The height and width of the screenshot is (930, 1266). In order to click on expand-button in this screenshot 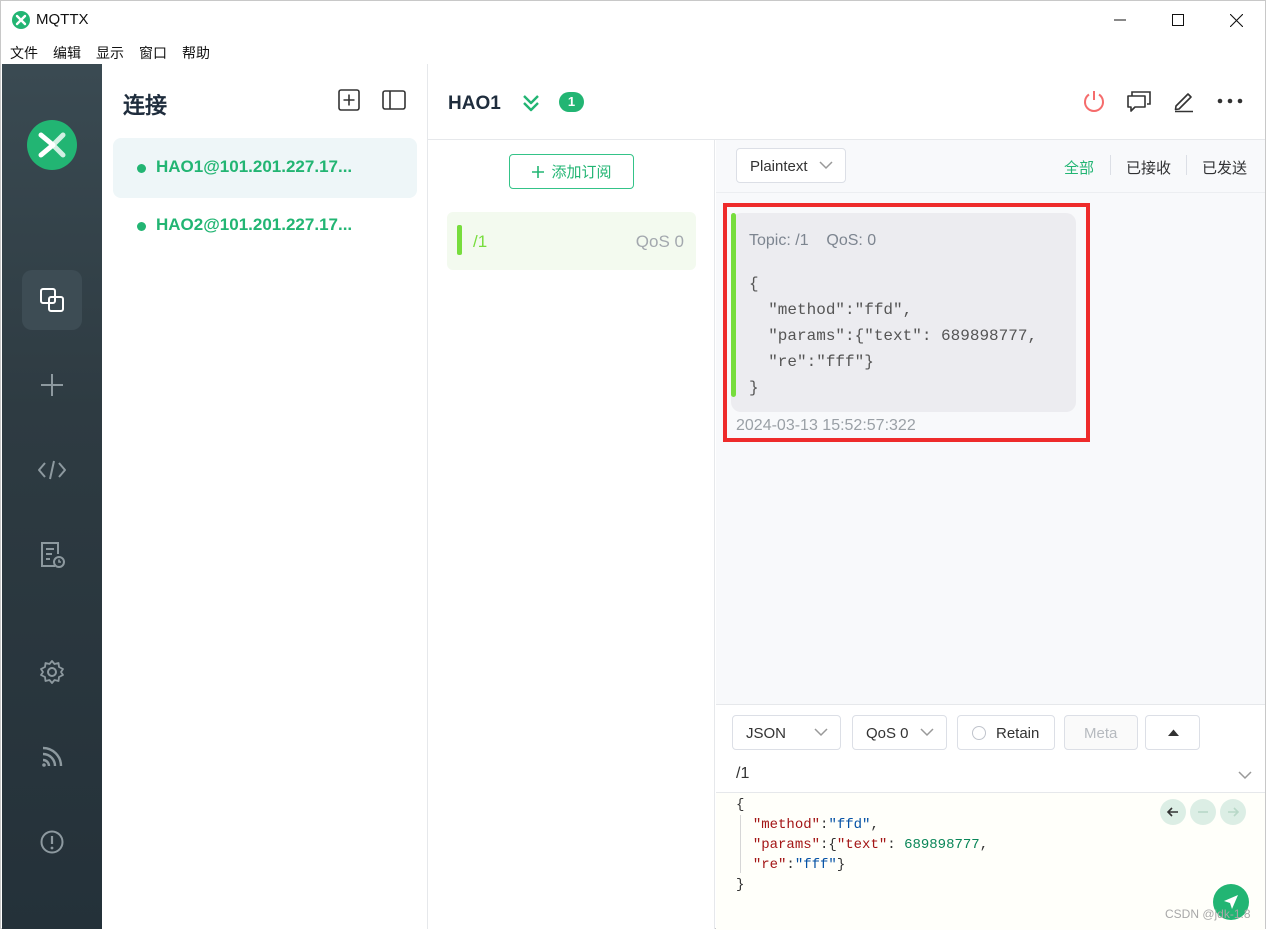, I will do `click(531, 103)`.